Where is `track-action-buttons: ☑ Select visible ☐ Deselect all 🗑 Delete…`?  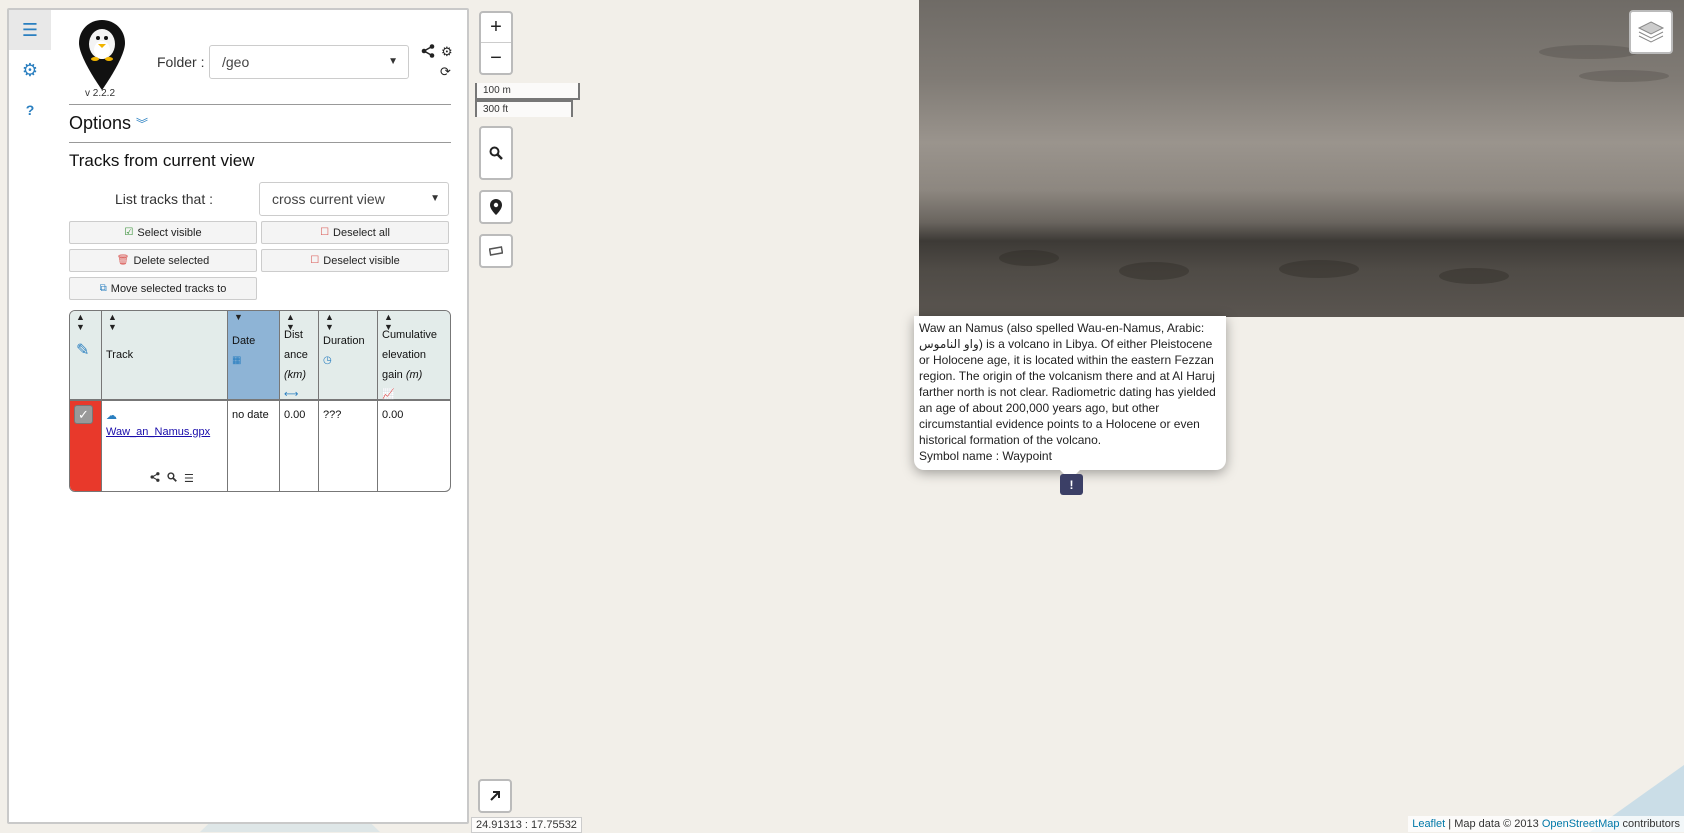 track-action-buttons: ☑ Select visible ☐ Deselect all 🗑 Delete… is located at coordinates (260, 260).